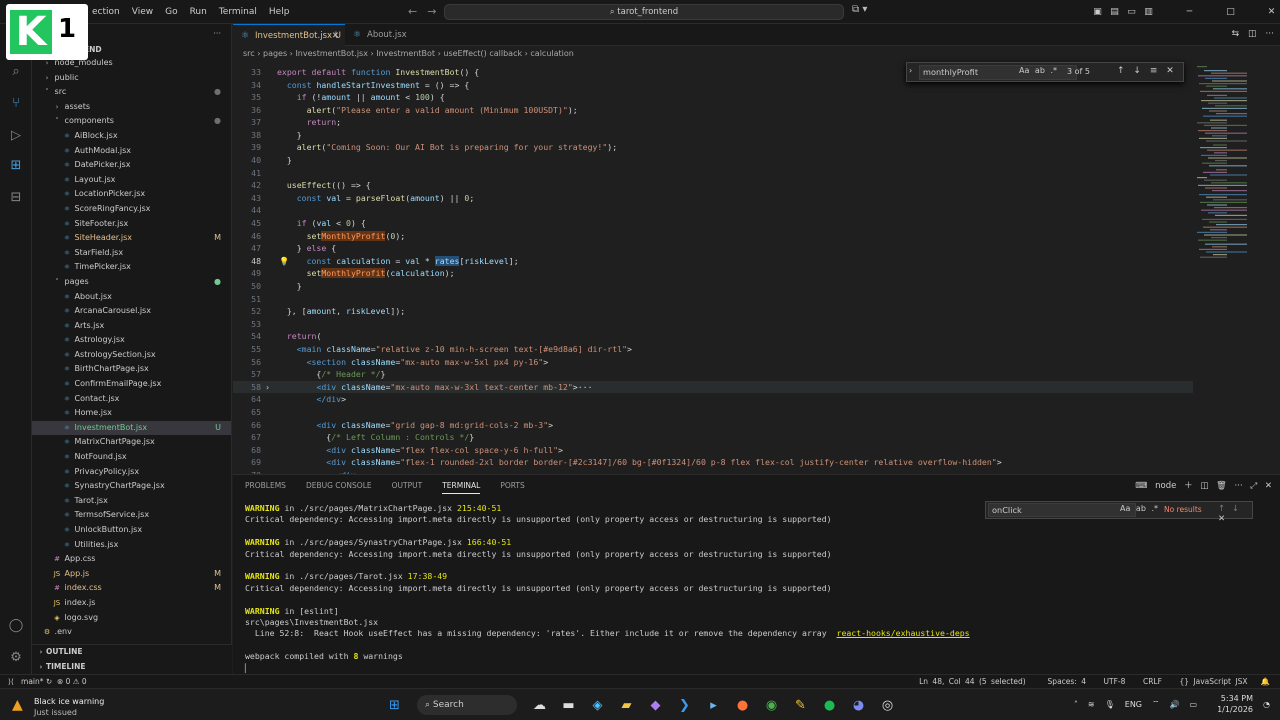 The height and width of the screenshot is (720, 1280). What do you see at coordinates (431, 11) in the screenshot?
I see `forward-arrow-icon: →` at bounding box center [431, 11].